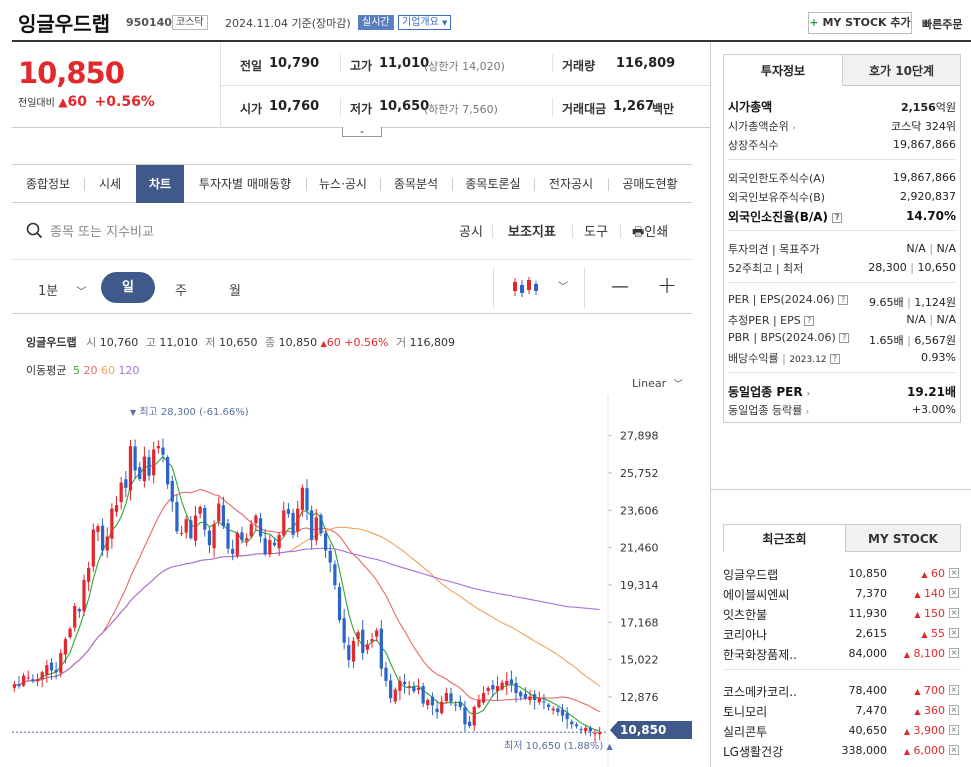 This screenshot has width=971, height=767. Describe the element at coordinates (842, 633) in the screenshot. I see `recent-item: 코리아나 2,615 ▲ 55 ×` at that location.